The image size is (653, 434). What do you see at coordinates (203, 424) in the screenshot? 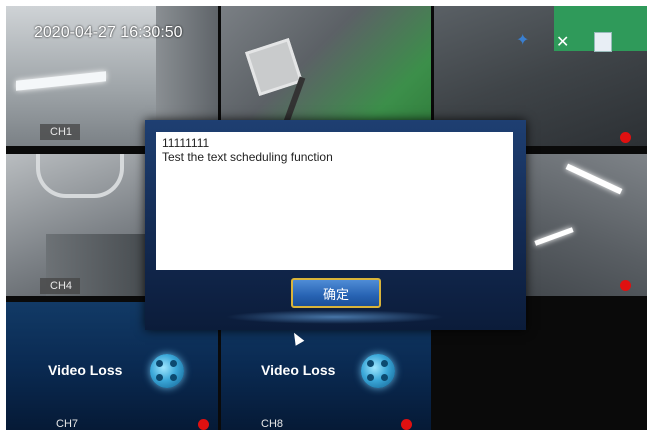
I see `record-indicator-ch7` at bounding box center [203, 424].